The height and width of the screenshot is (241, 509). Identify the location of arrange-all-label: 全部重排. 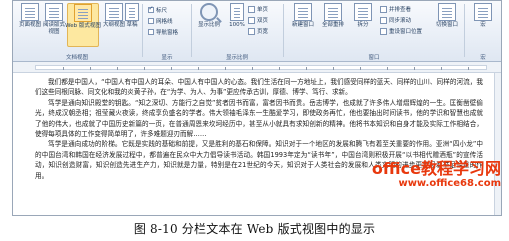
(332, 25).